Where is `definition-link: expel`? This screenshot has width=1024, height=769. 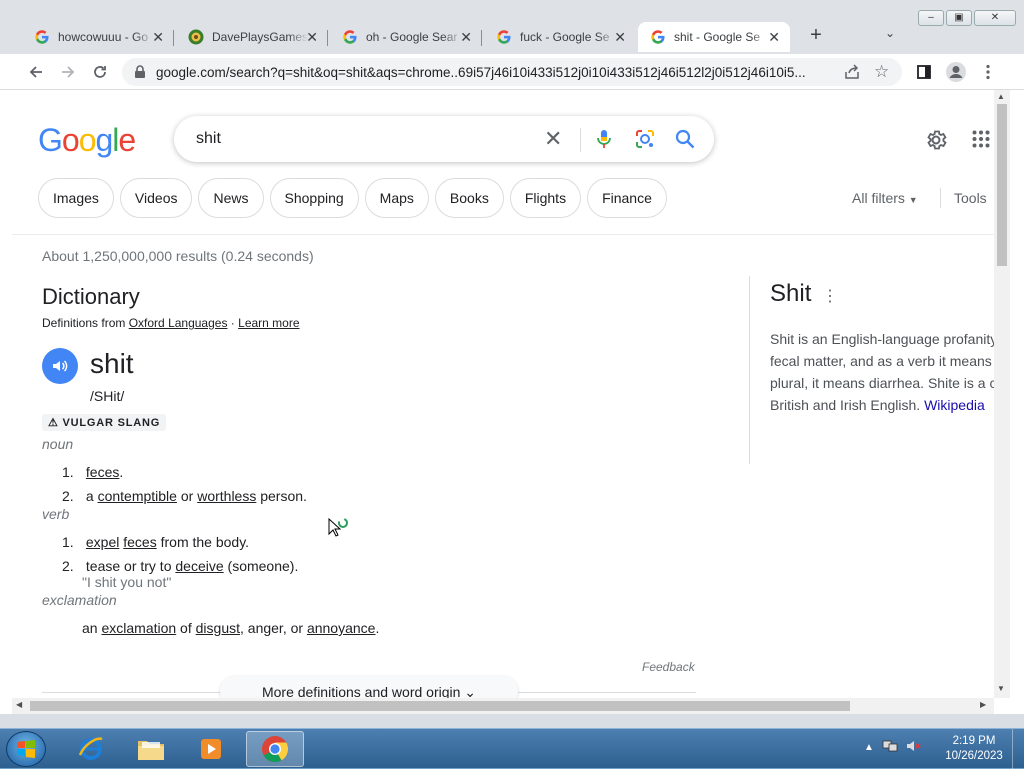 definition-link: expel is located at coordinates (102, 542).